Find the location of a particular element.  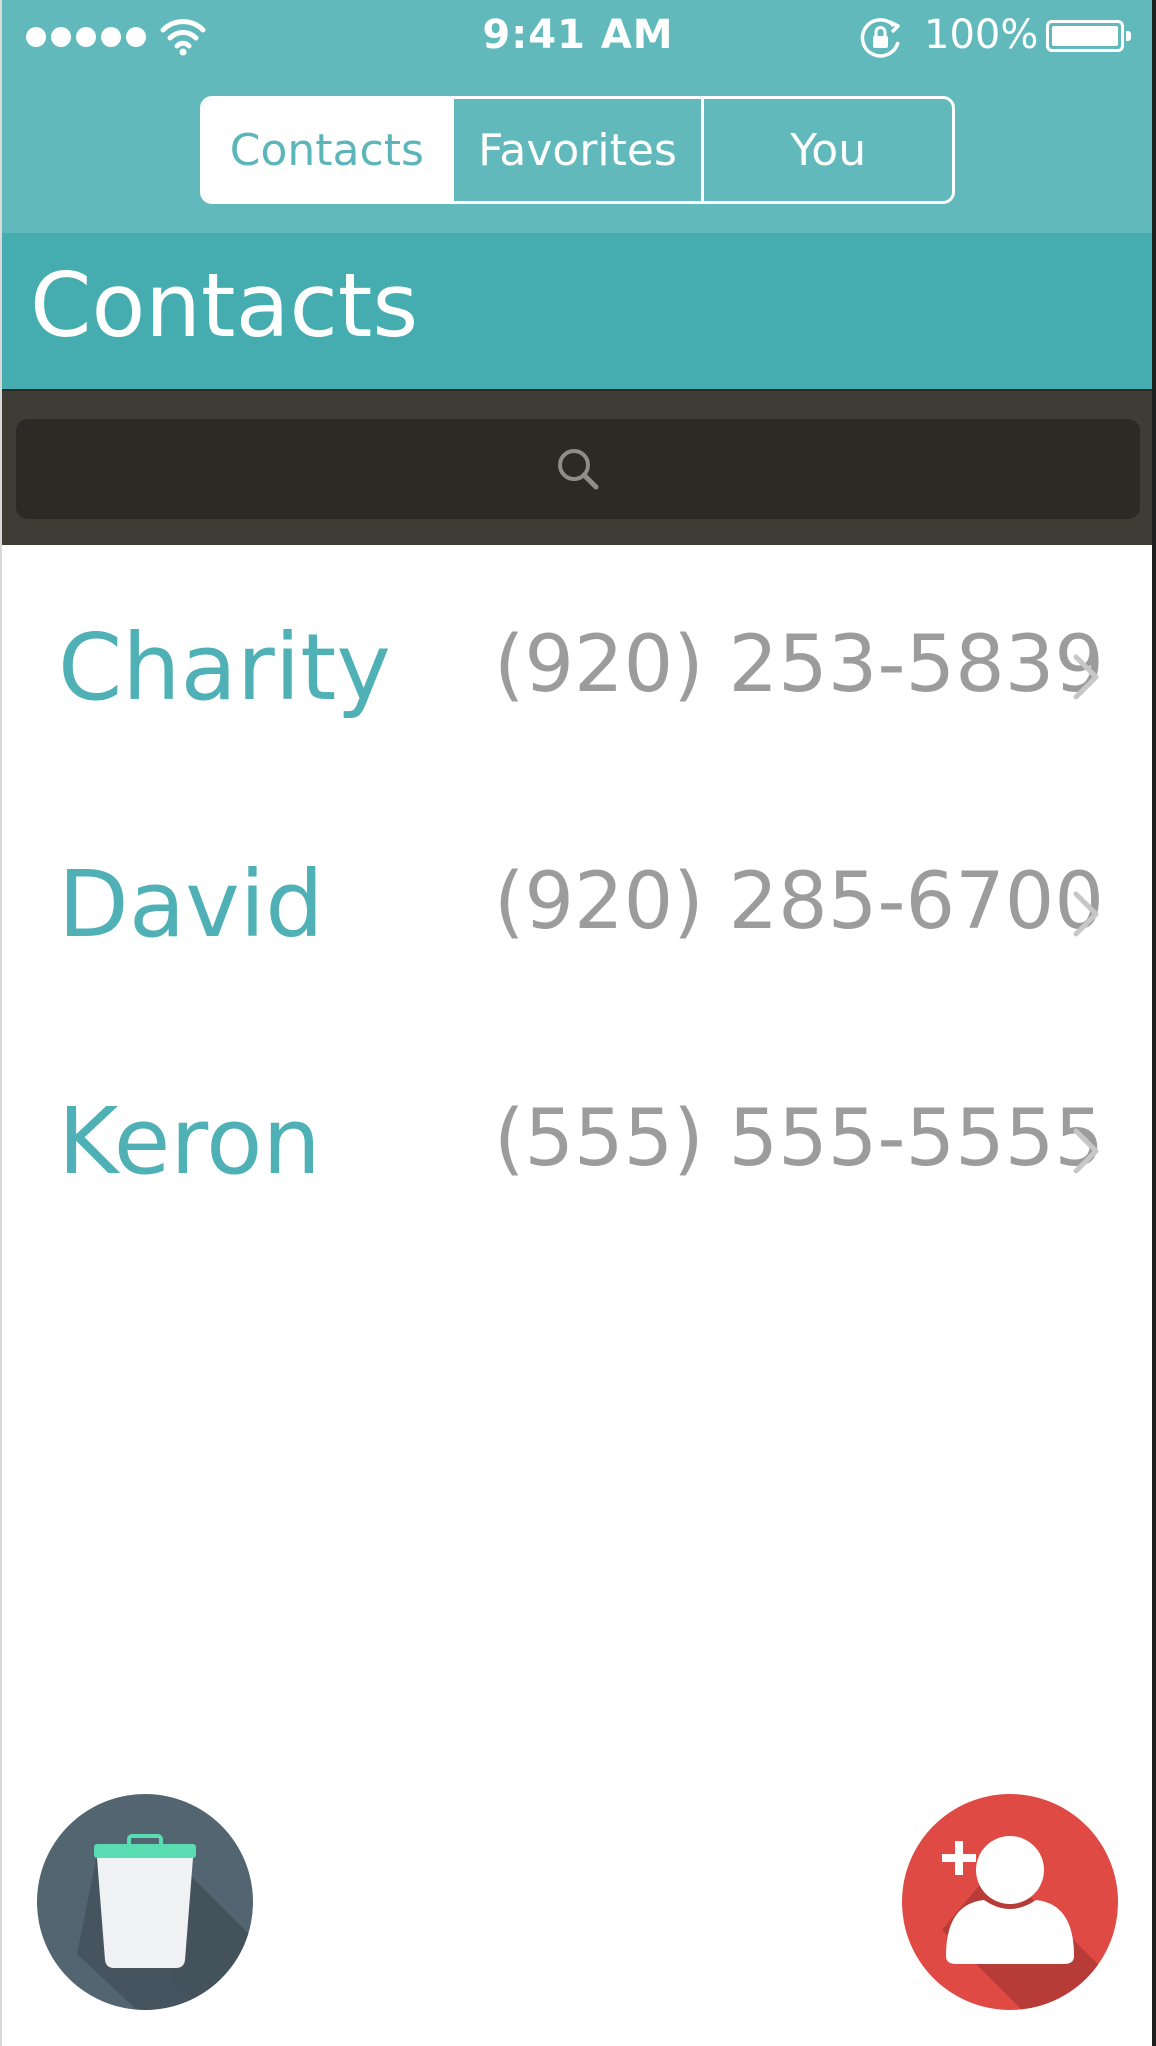

contact-row-david: David (920) 285-6700 is located at coordinates (578, 900).